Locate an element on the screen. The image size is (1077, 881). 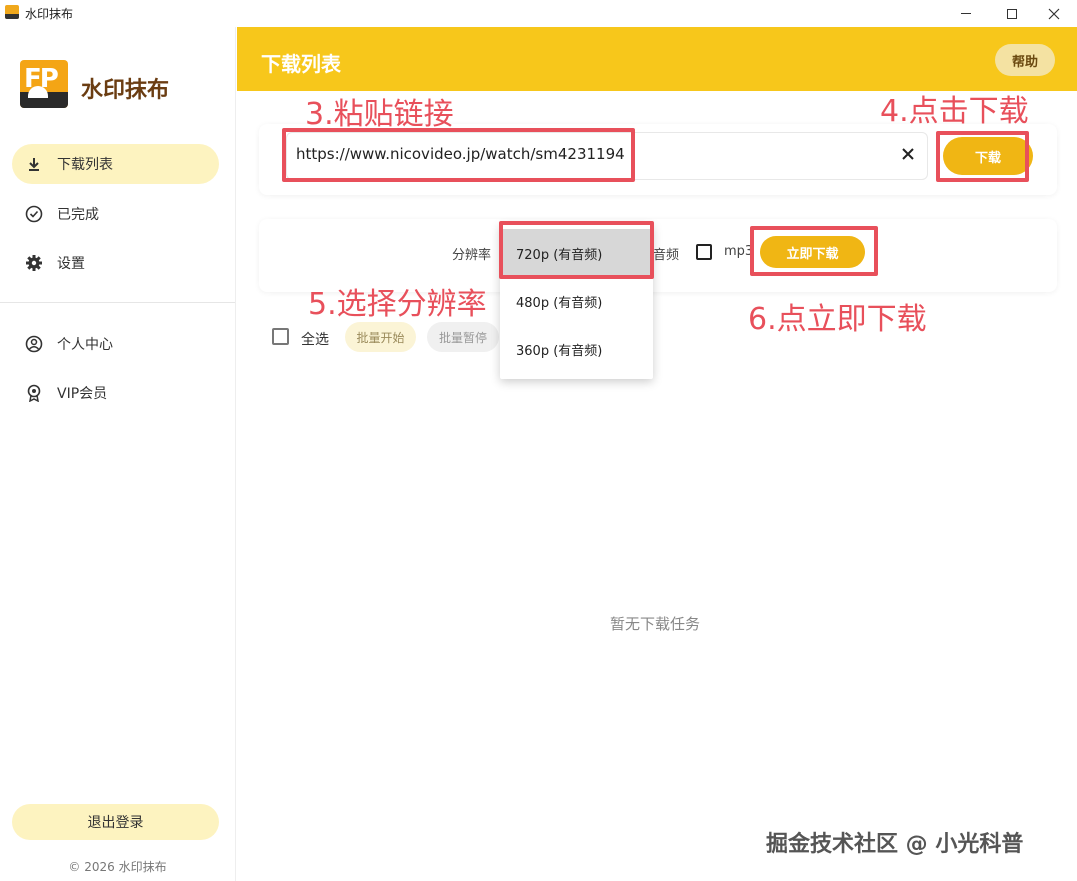
resolution-option-480p: 480p (有音频) is located at coordinates (576, 301).